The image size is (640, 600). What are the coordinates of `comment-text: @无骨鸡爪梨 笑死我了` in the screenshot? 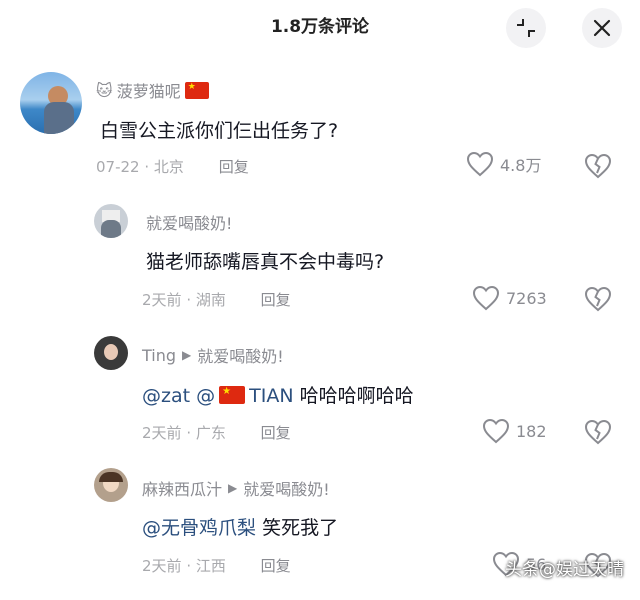 It's located at (240, 528).